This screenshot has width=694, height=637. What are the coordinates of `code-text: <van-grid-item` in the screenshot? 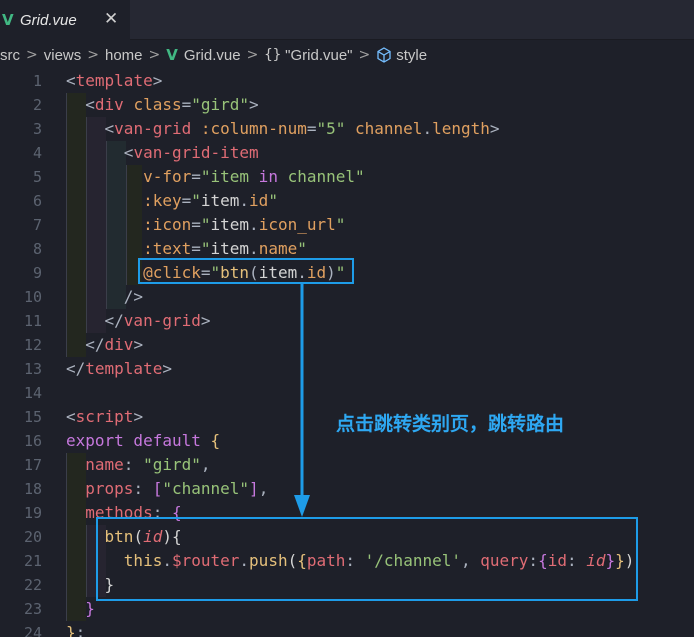 It's located at (162, 153).